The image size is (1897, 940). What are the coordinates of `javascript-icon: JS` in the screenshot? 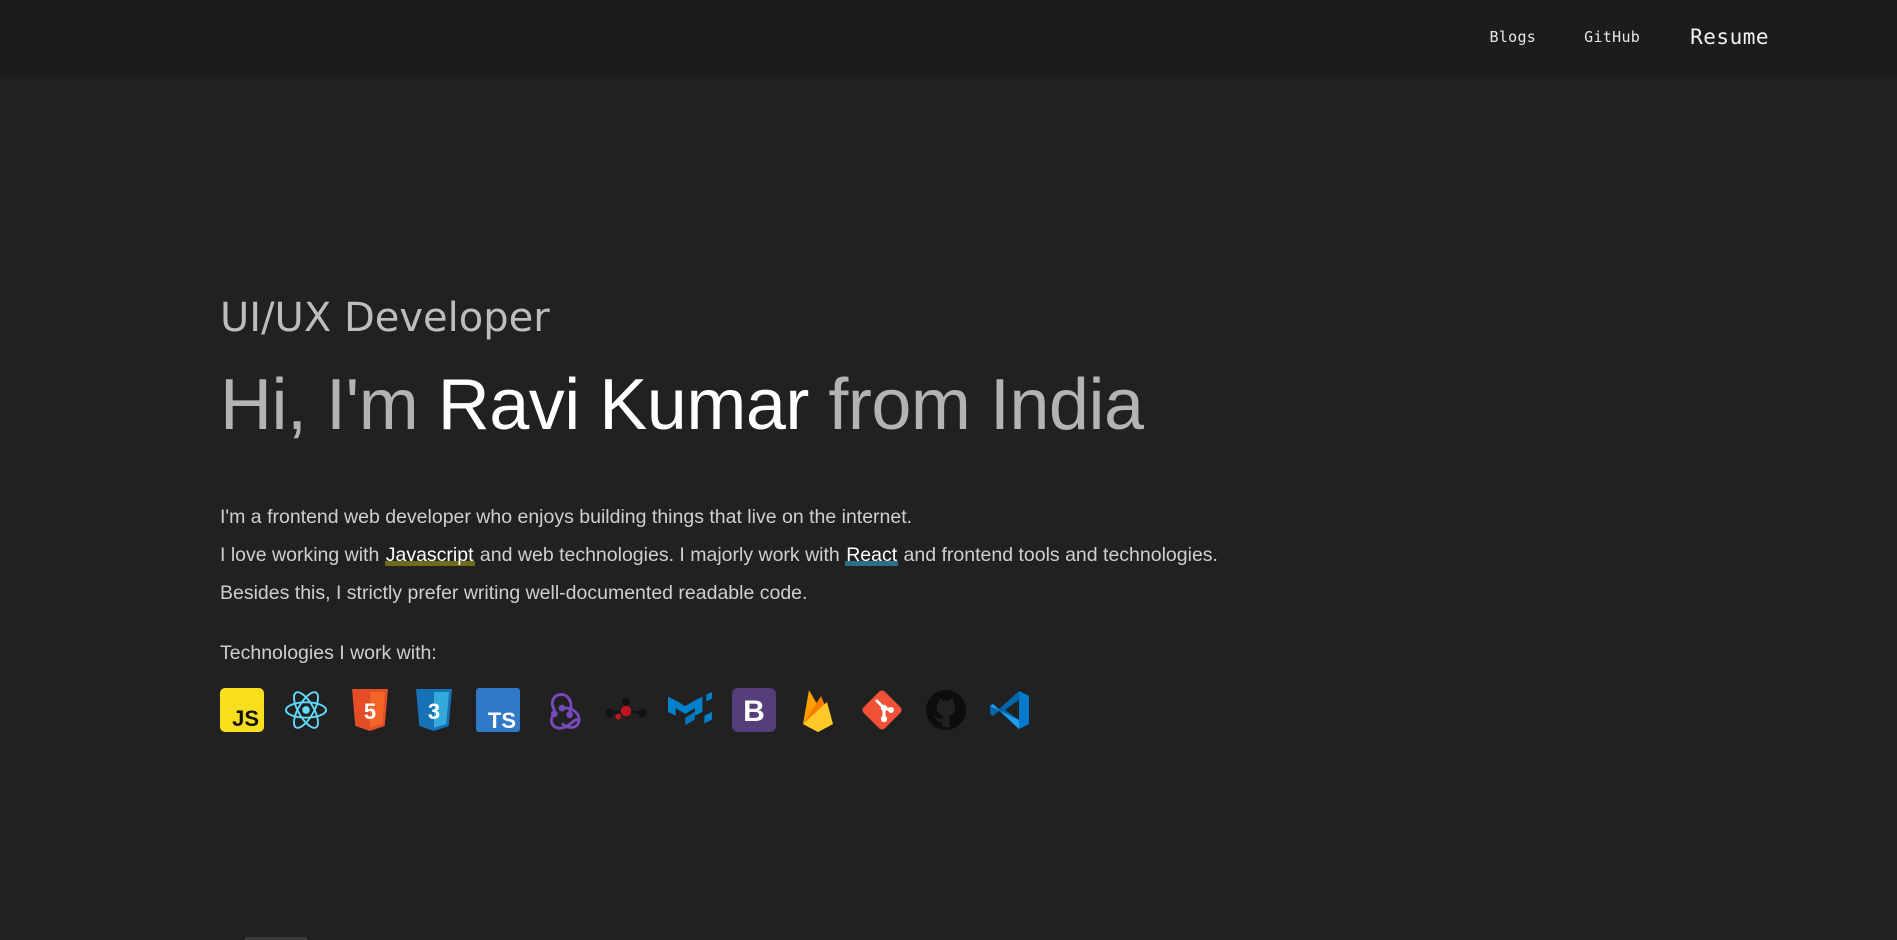 It's located at (242, 710).